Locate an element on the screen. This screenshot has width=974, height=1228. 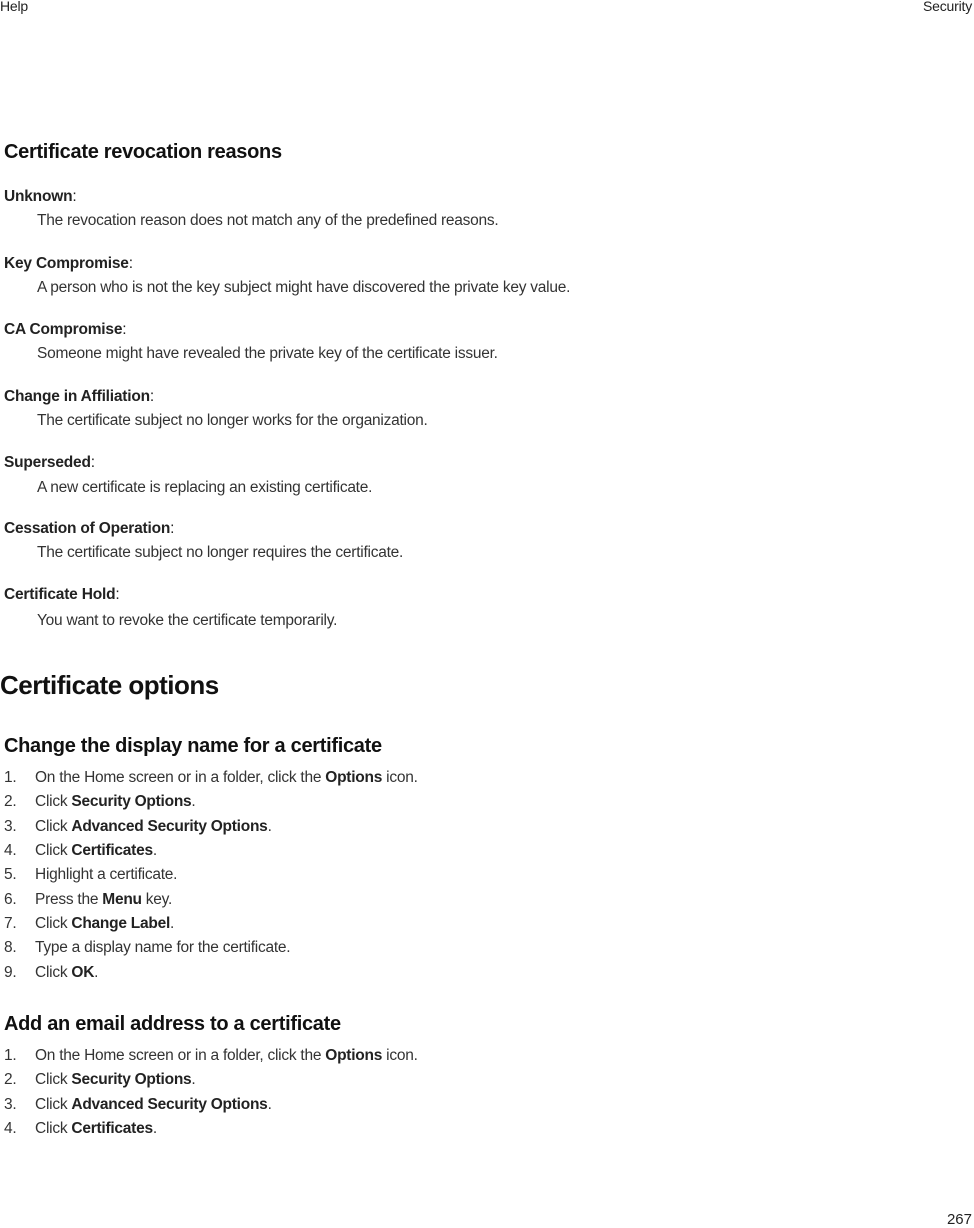
step-text: Type a display name for the certificate. is located at coordinates (163, 947).